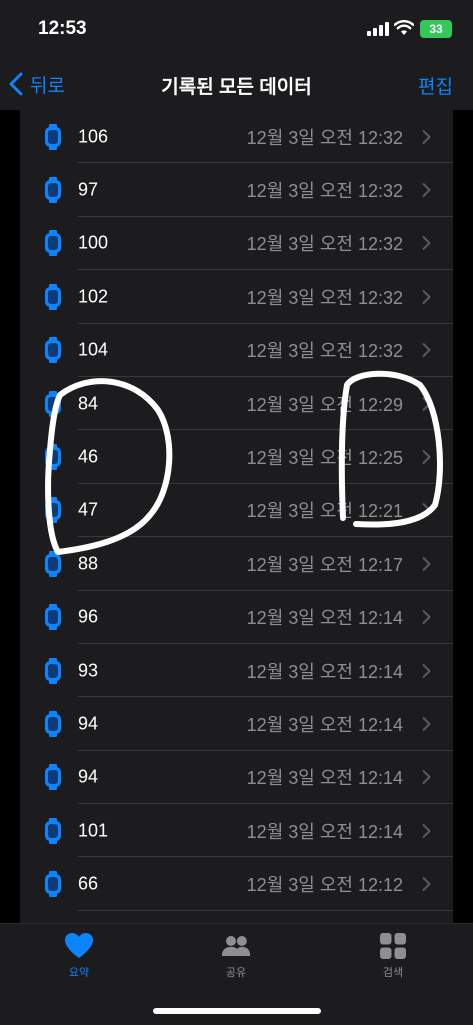  I want to click on timestamp: 12월 3일 오전 12:12, so click(324, 885).